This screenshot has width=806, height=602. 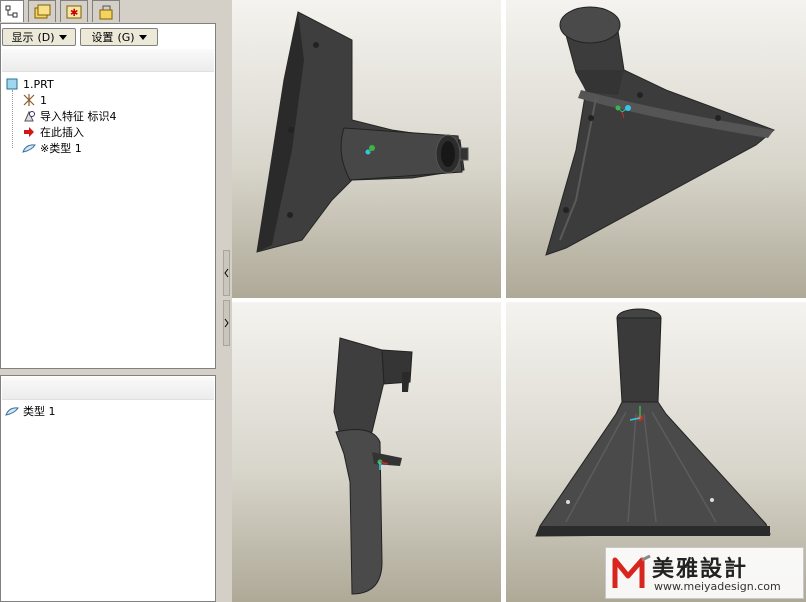 I want to click on tree-root-item: 1.PRT, so click(x=29, y=84).